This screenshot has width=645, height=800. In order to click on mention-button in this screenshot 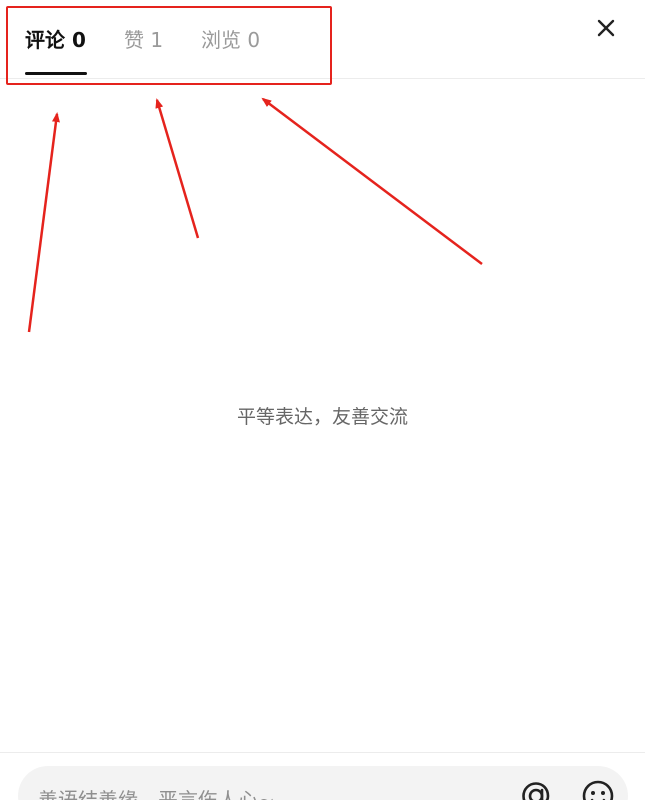, I will do `click(536, 789)`.